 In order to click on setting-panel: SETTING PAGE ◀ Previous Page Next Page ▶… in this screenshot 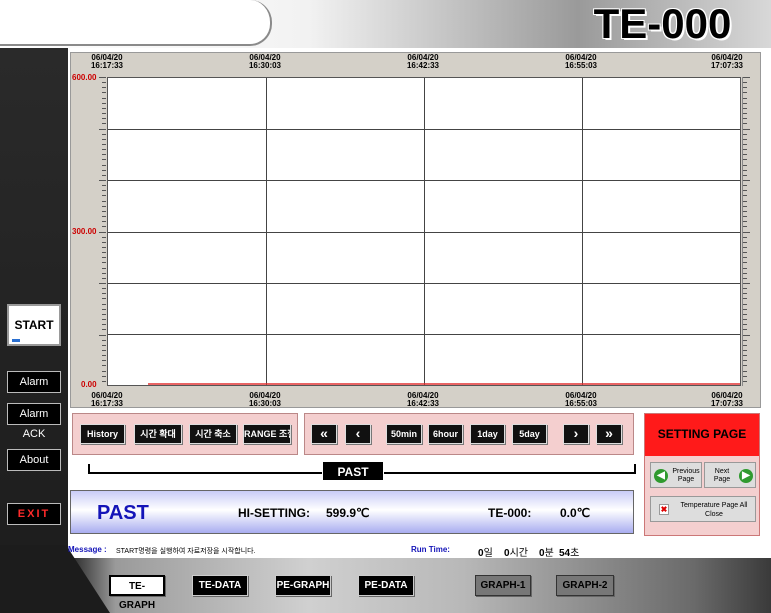, I will do `click(702, 474)`.